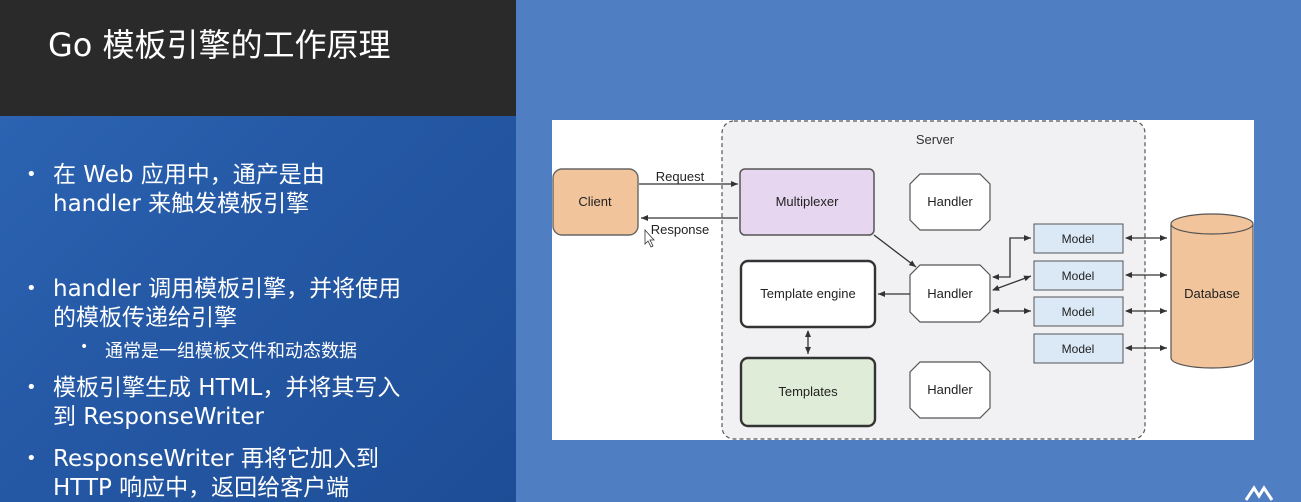  Describe the element at coordinates (807, 293) in the screenshot. I see `template-engine-label: Template engine` at that location.